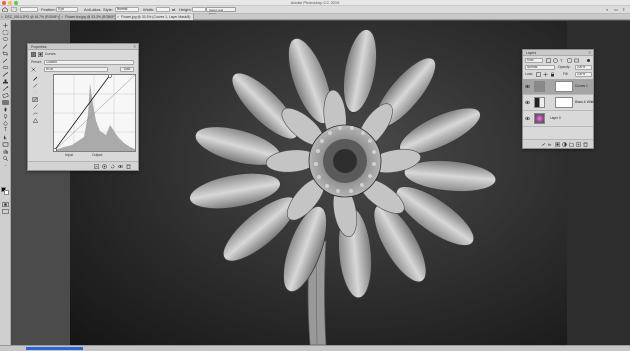  What do you see at coordinates (96, 166) in the screenshot?
I see `clip-to-layer-icon` at bounding box center [96, 166].